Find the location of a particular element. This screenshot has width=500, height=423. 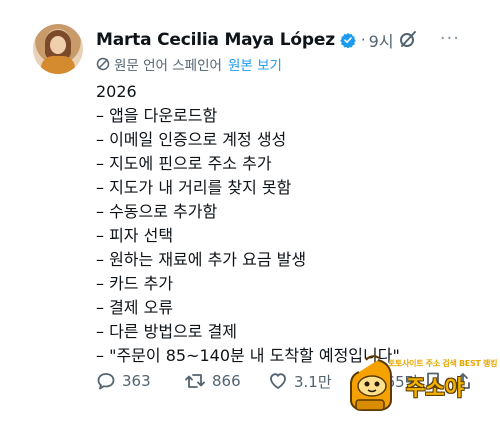

tweet-line: – 카드 추가 is located at coordinates (135, 283).